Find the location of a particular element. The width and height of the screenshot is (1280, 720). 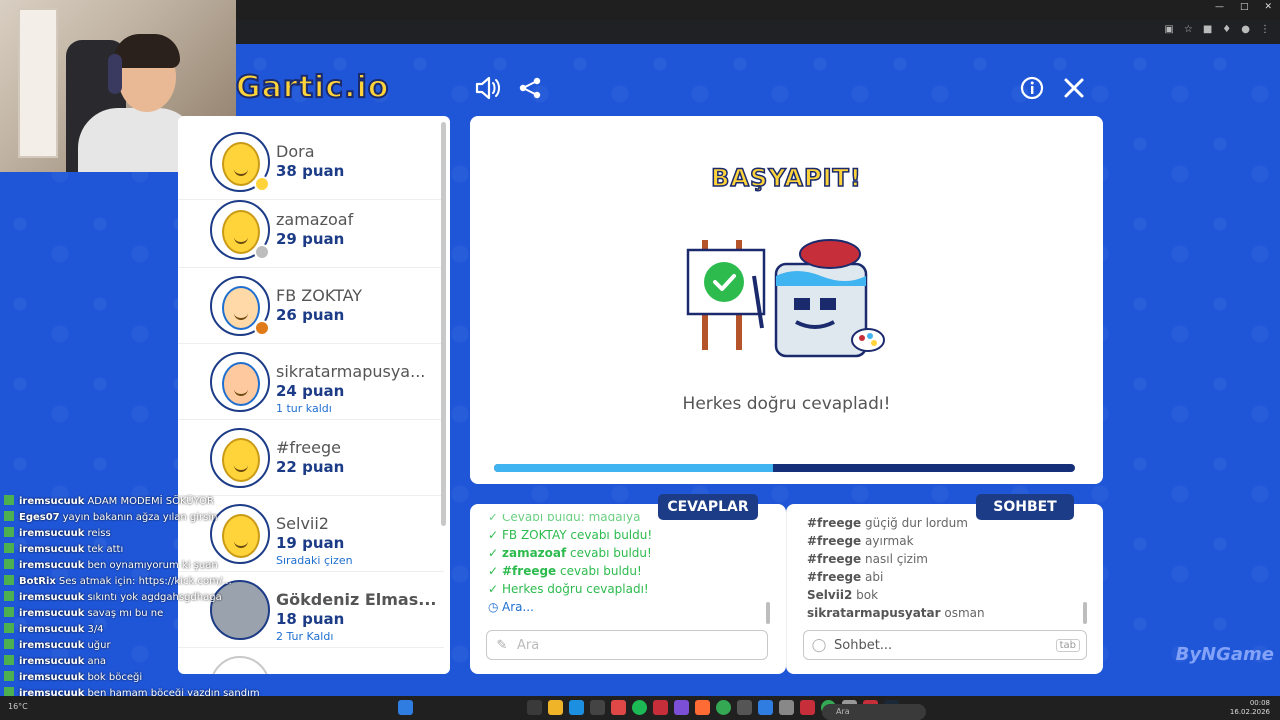

stream-chat-text: sıkıntı yok agdgahsgdhaga is located at coordinates (154, 597).